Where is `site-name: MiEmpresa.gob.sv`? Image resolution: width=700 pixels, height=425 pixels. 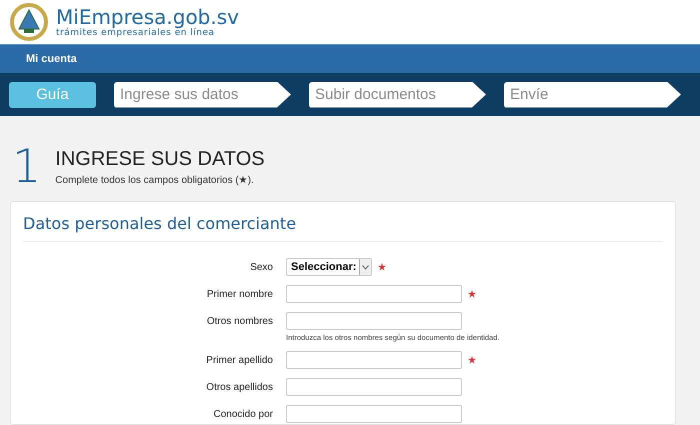
site-name: MiEmpresa.gob.sv is located at coordinates (147, 17).